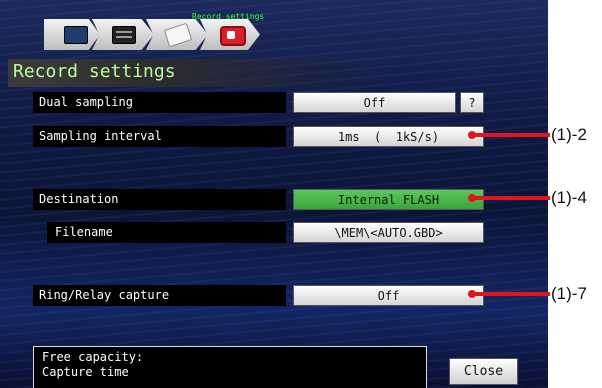  I want to click on filename-button: \MEM\<AUTO.GBD>, so click(388, 232).